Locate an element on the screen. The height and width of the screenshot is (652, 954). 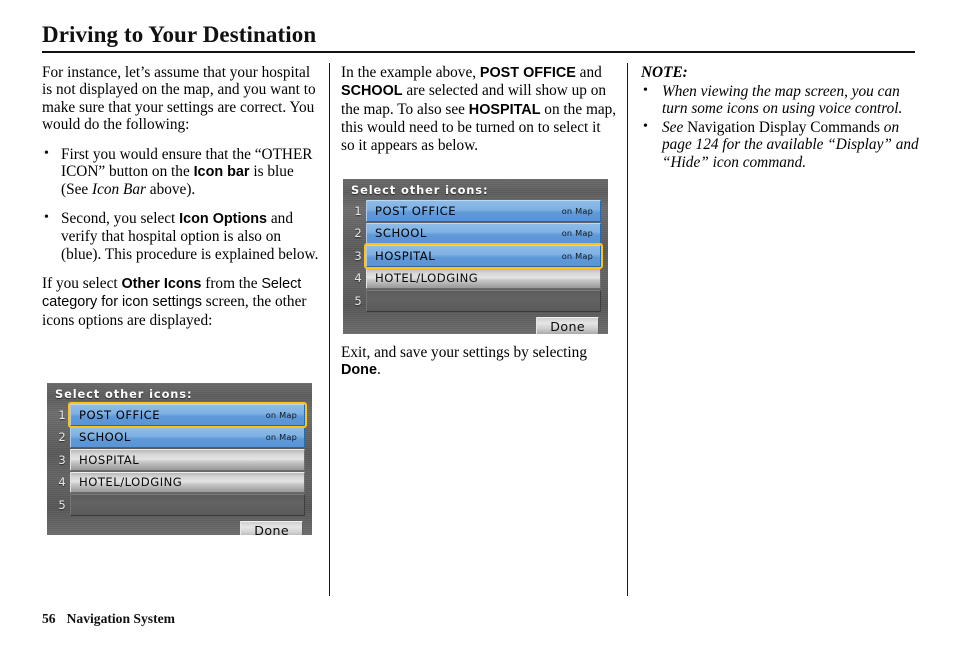
table-row: 3 HOSPITAL on Map is located at coordinates (476, 256).